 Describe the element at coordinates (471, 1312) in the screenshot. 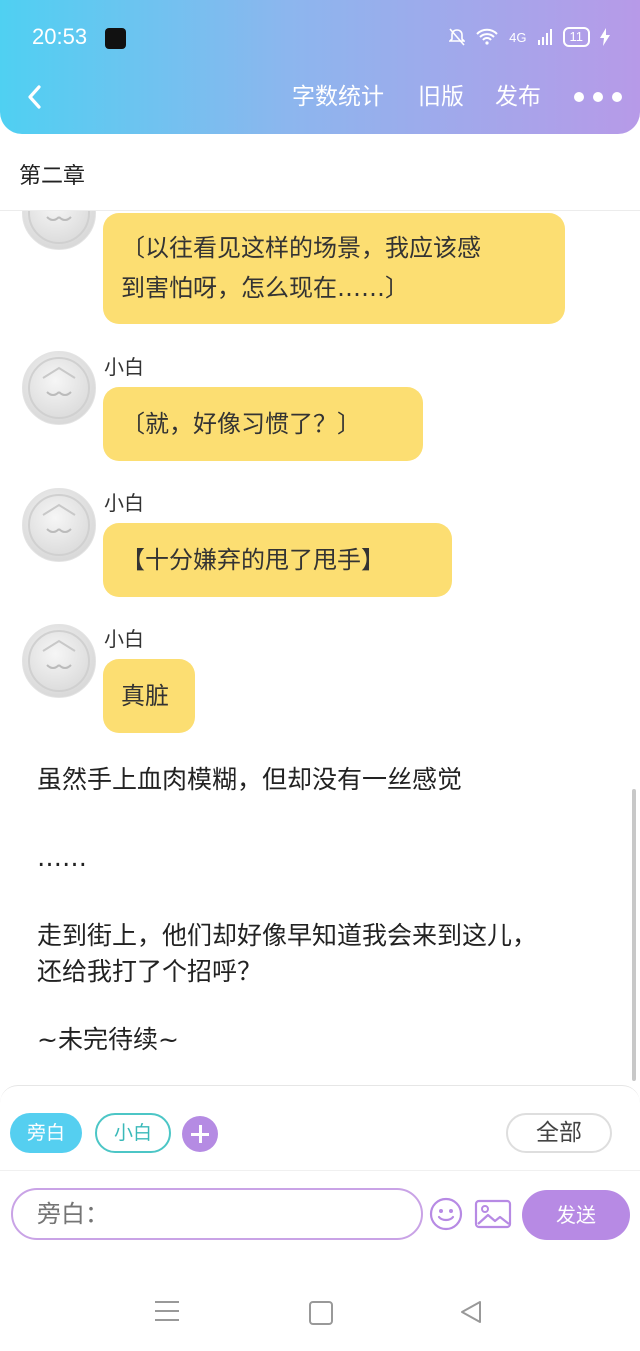

I see `back-triangle-icon` at that location.